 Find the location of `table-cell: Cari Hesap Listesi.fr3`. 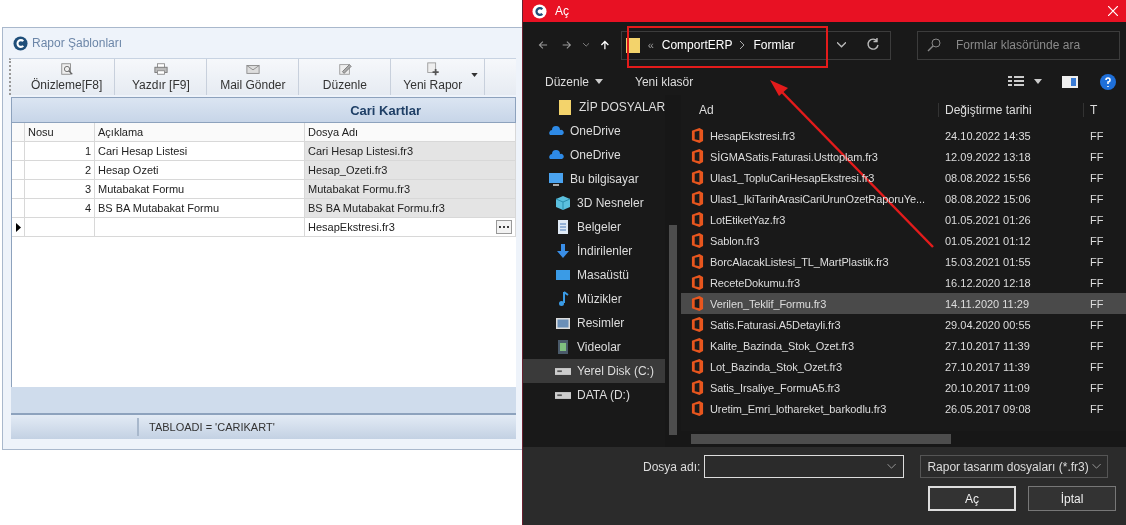

table-cell: Cari Hesap Listesi.fr3 is located at coordinates (361, 151).